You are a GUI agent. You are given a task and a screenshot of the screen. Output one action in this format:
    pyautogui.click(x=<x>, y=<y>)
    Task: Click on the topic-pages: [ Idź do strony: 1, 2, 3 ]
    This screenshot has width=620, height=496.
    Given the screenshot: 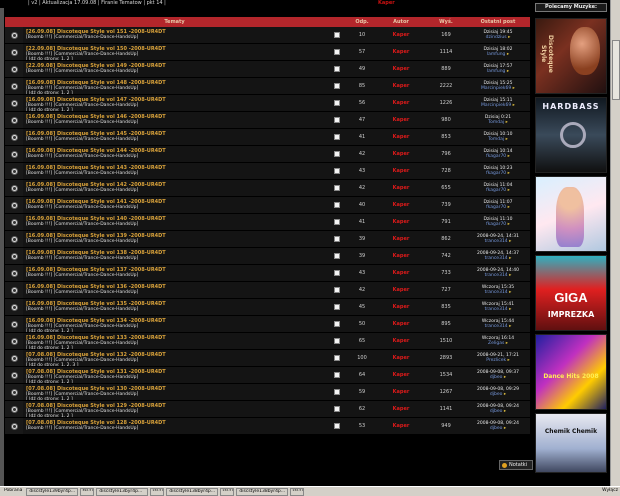 What is the action you would take?
    pyautogui.click(x=176, y=364)
    